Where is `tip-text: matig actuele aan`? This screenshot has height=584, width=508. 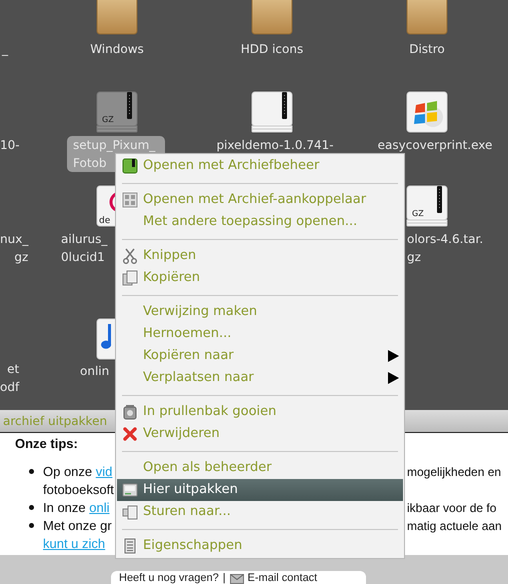 tip-text: matig actuele aan is located at coordinates (454, 526).